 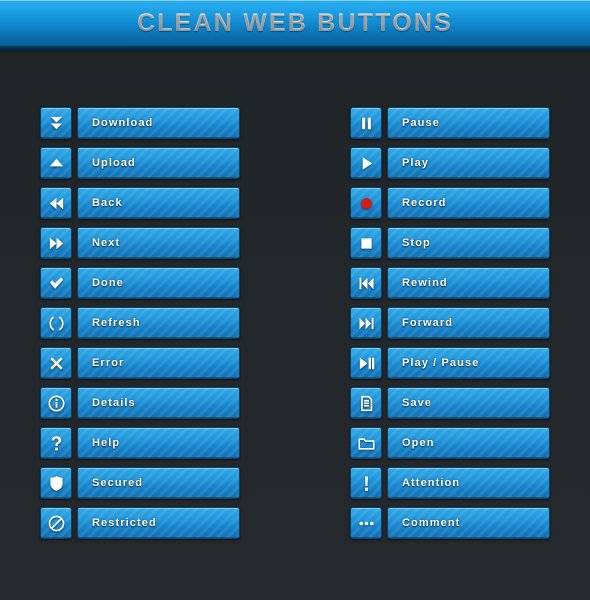 I want to click on button-row-play: Play, so click(x=450, y=163).